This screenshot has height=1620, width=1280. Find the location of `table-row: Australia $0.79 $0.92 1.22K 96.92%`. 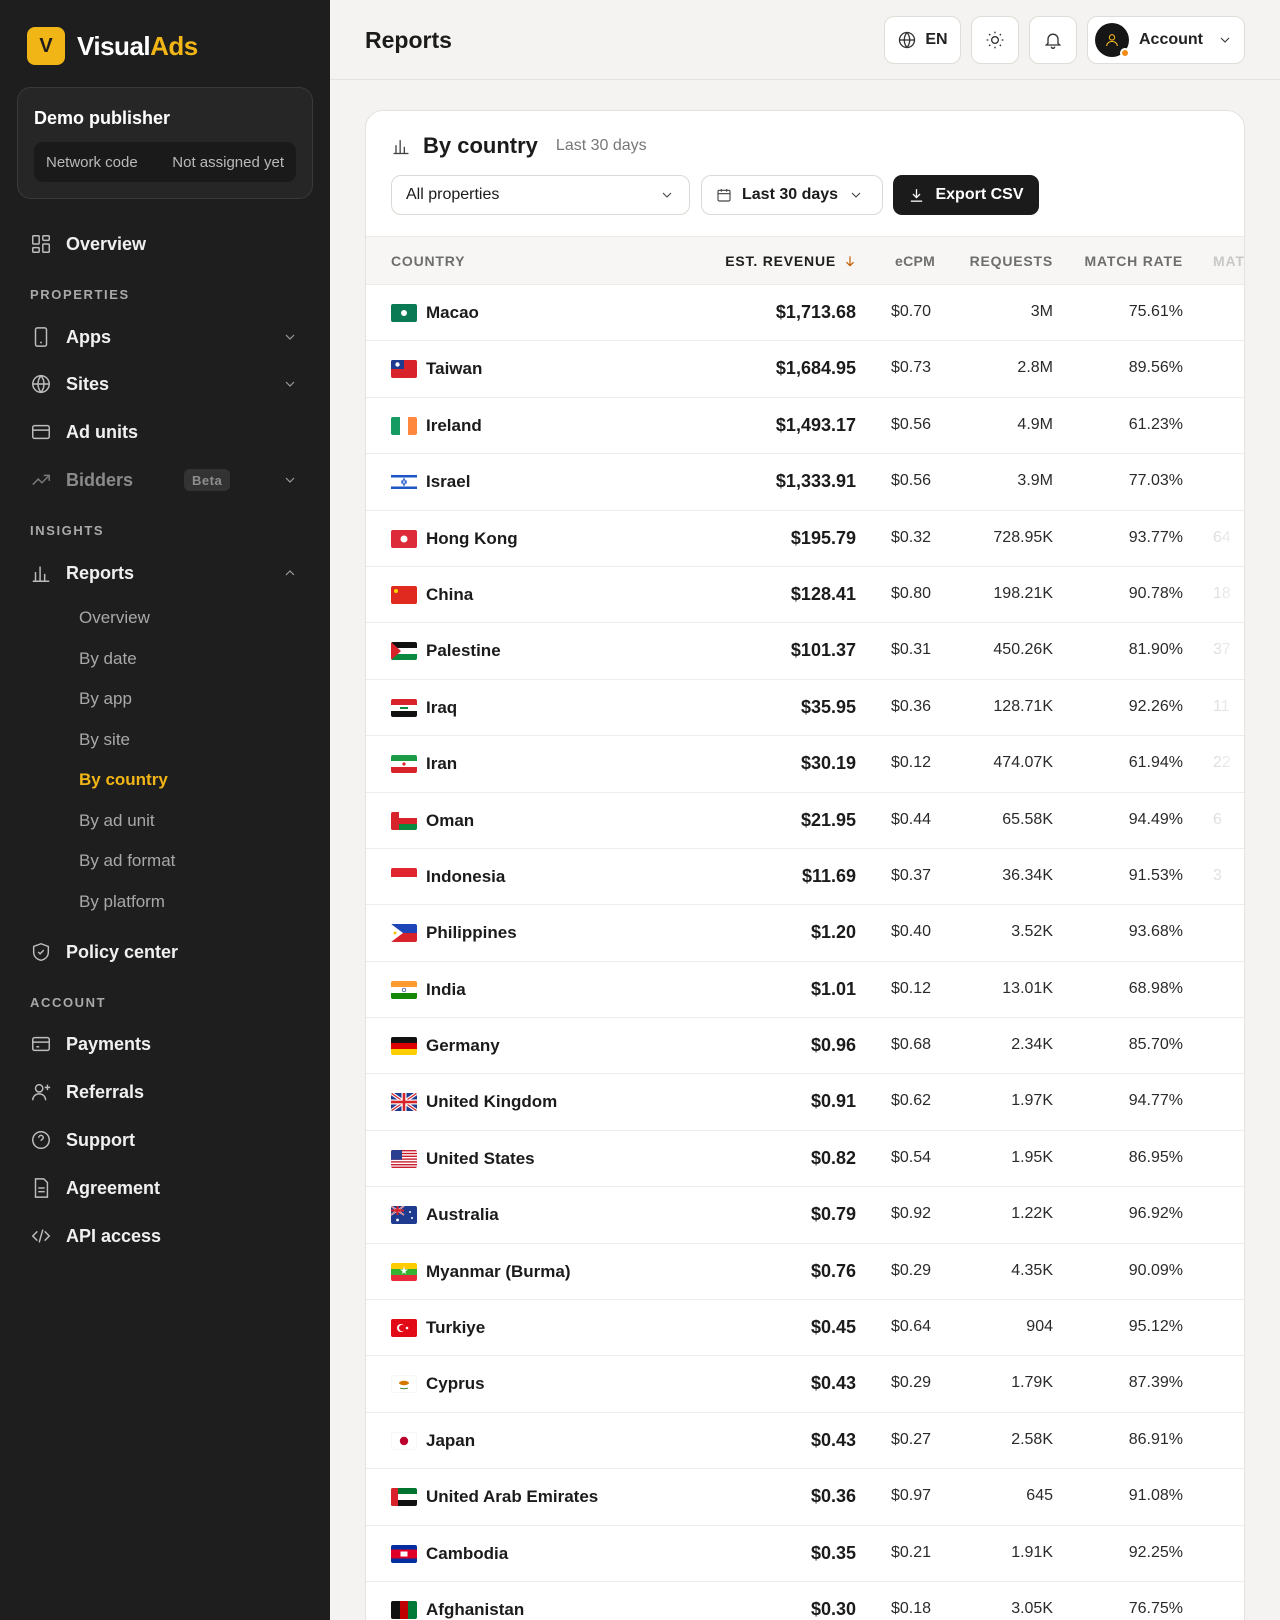

table-row: Australia $0.79 $0.92 1.22K 96.92% is located at coordinates (805, 1215).